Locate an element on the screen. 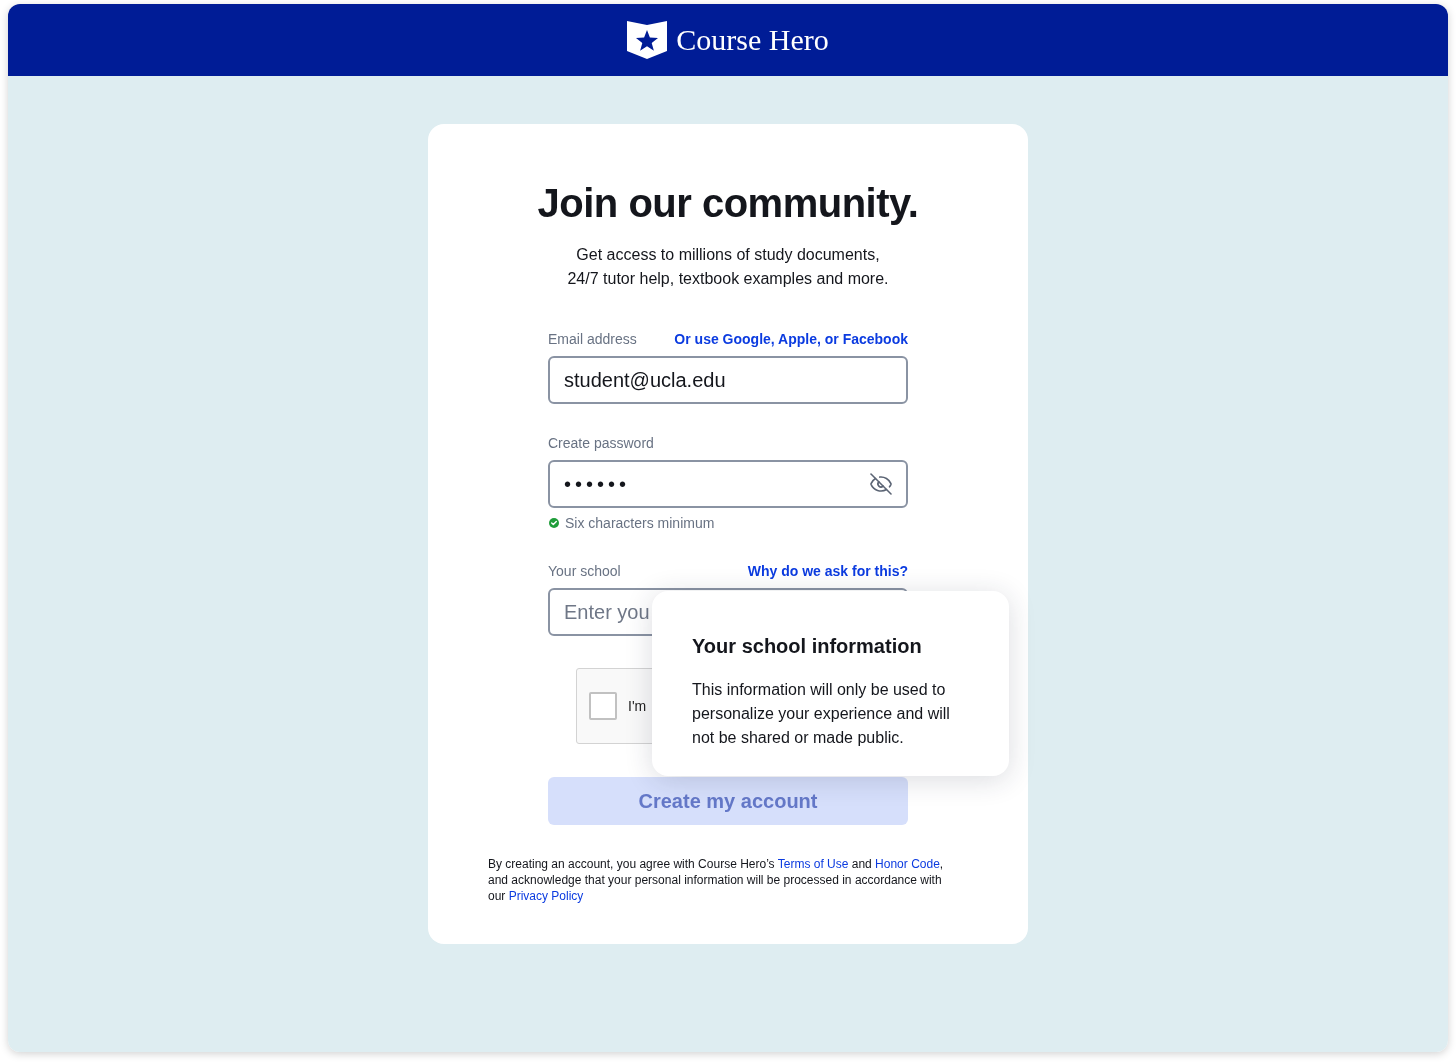 The width and height of the screenshot is (1456, 1064). password-label: Create password is located at coordinates (601, 443).